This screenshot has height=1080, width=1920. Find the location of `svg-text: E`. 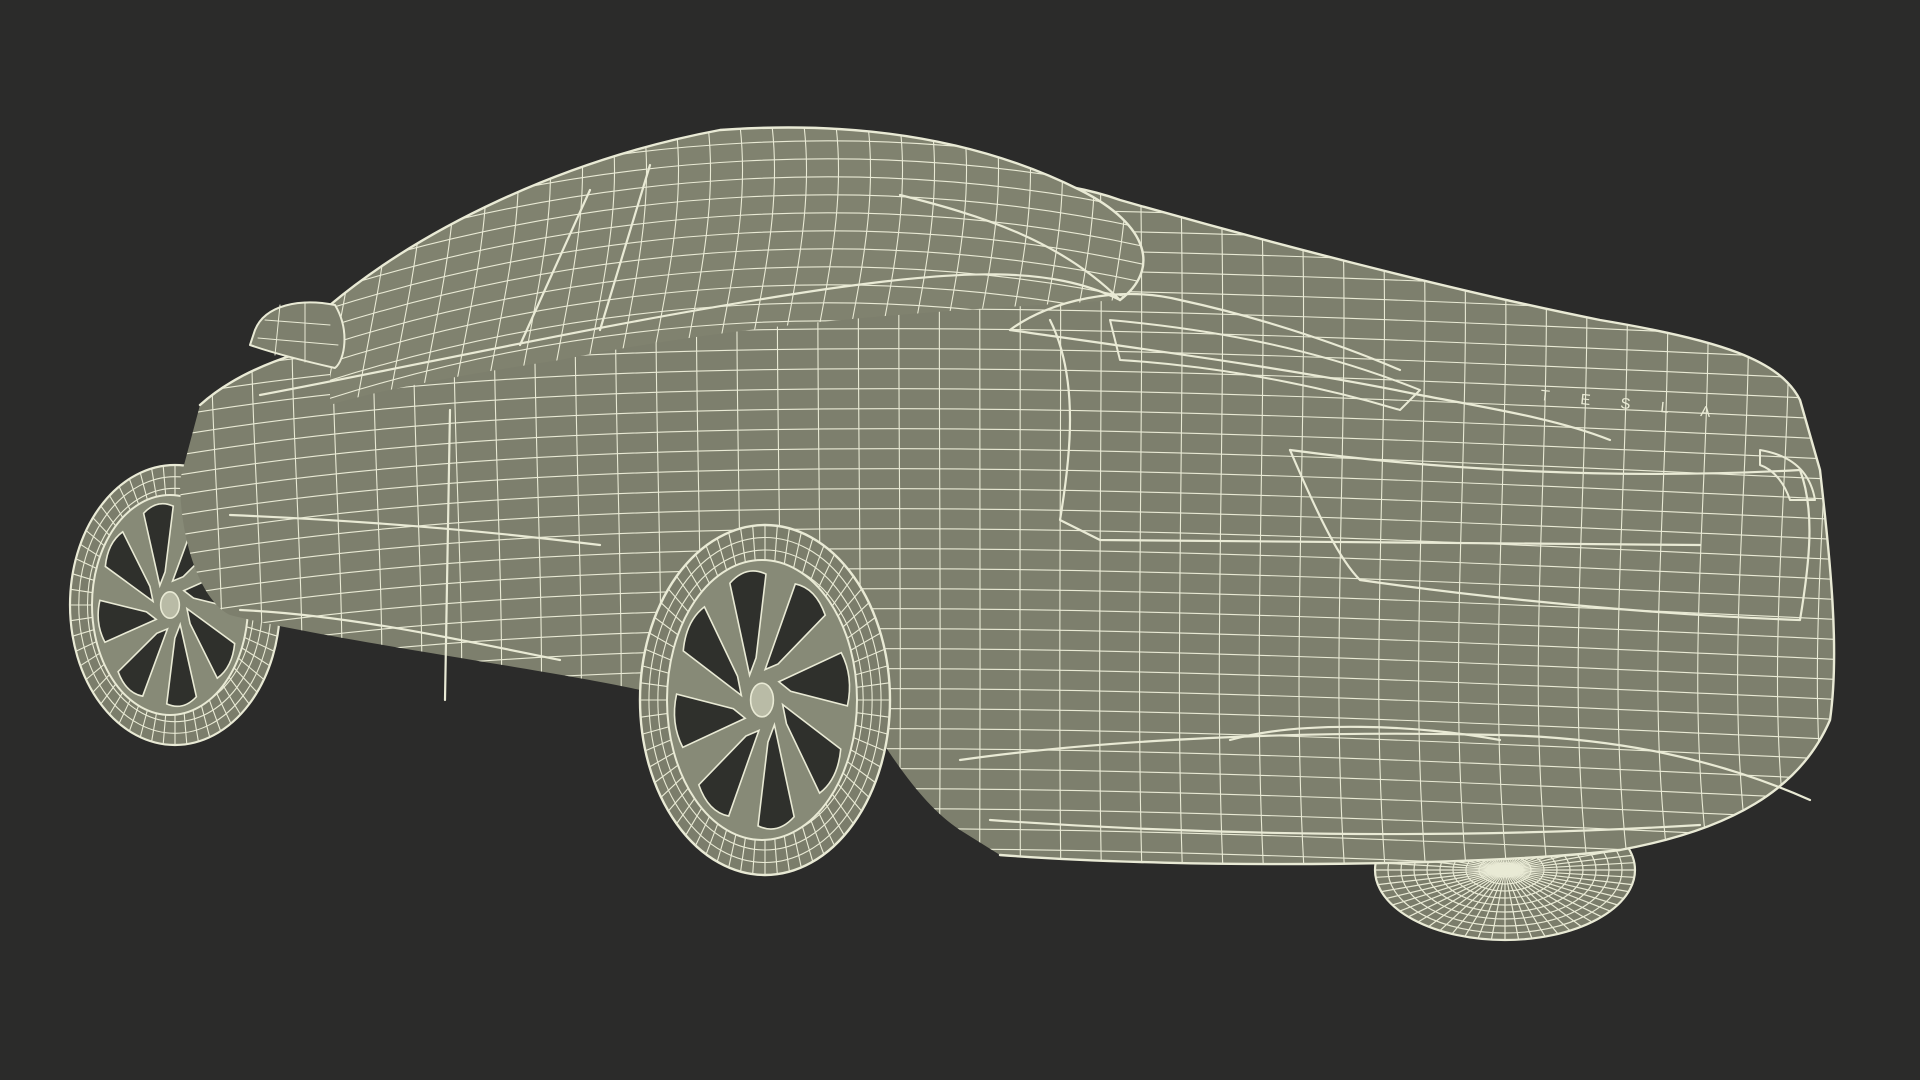

svg-text: E is located at coordinates (1586, 400).